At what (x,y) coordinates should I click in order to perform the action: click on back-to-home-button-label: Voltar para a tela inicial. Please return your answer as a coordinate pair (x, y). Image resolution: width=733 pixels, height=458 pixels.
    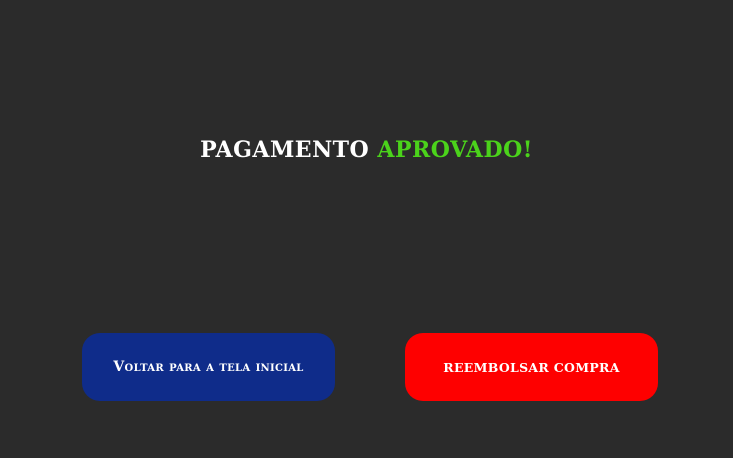
    Looking at the image, I should click on (208, 367).